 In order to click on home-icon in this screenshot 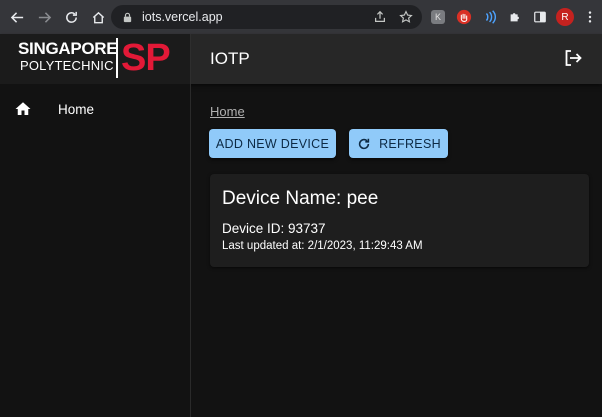, I will do `click(23, 109)`.